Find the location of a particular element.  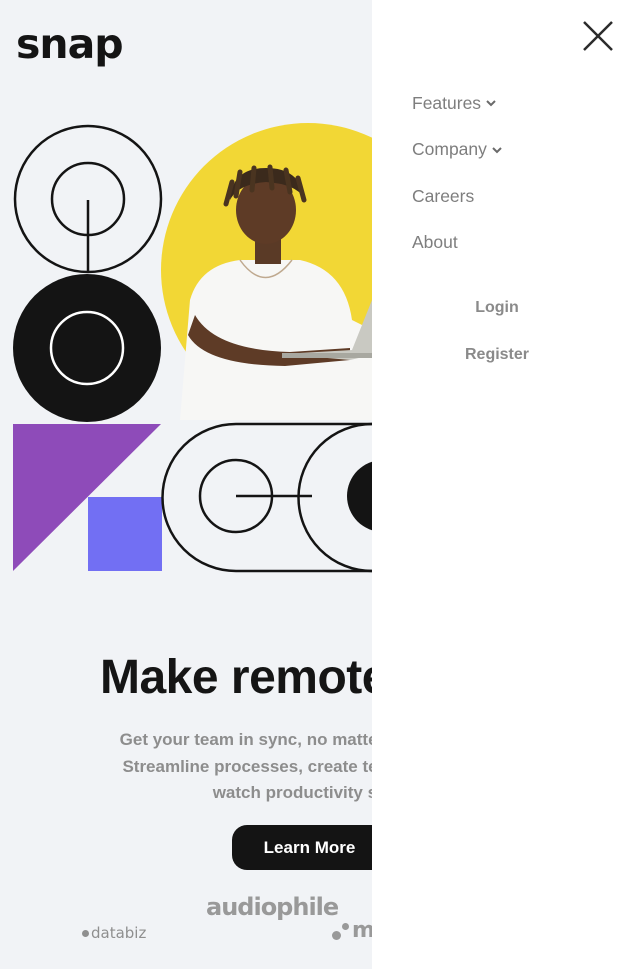

brand-logo: snap is located at coordinates (70, 44).